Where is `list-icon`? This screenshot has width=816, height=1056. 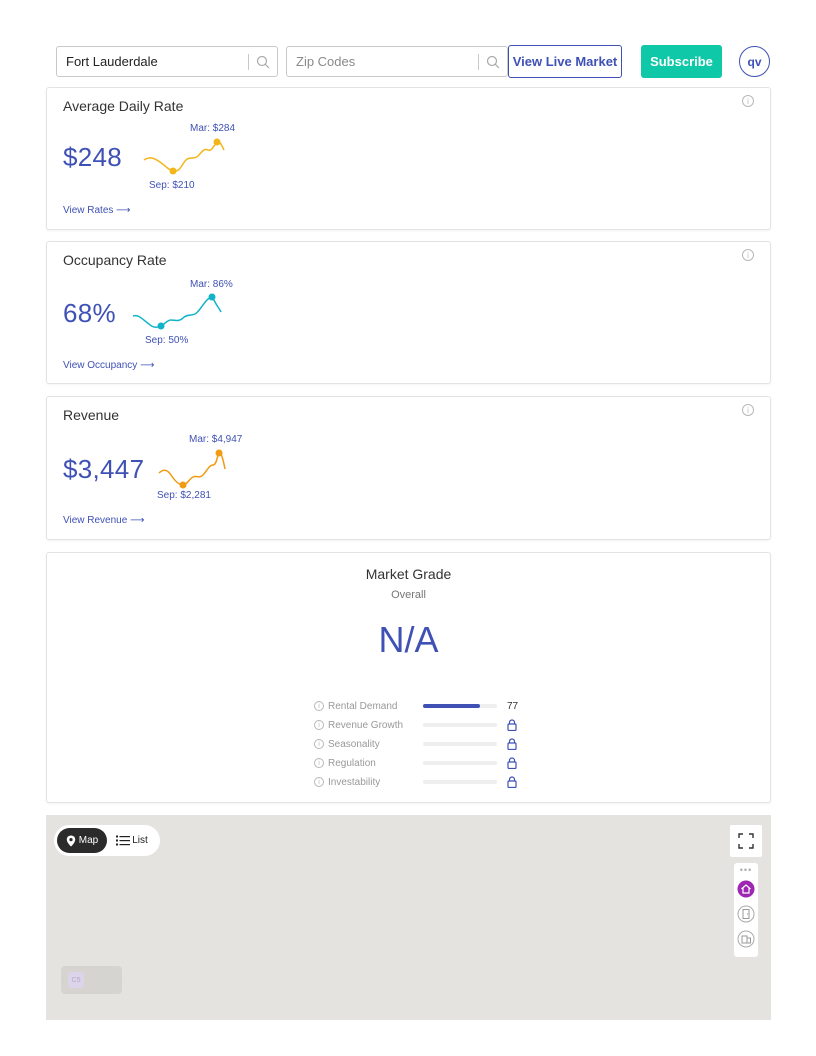 list-icon is located at coordinates (123, 840).